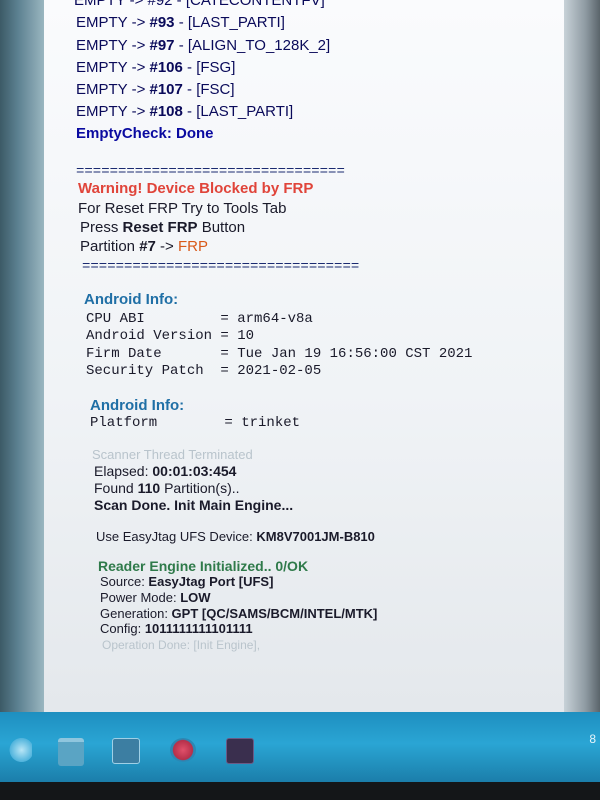  What do you see at coordinates (183, 750) in the screenshot?
I see `media-icon` at bounding box center [183, 750].